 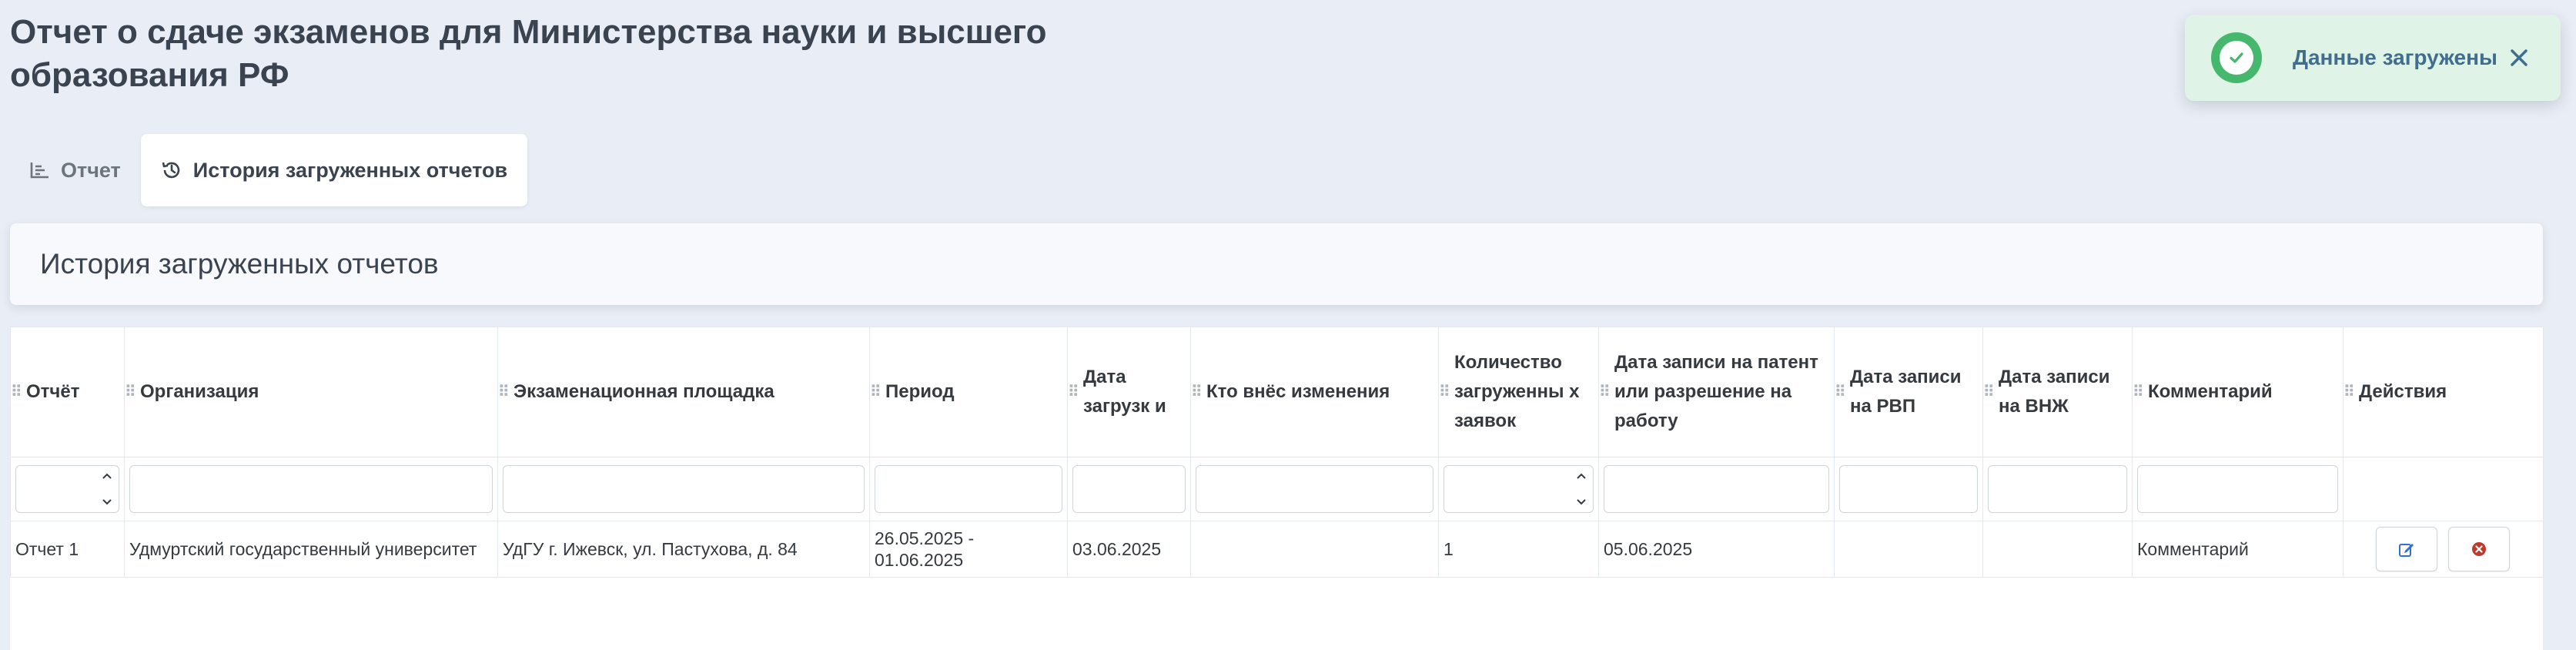 What do you see at coordinates (2057, 392) in the screenshot?
I see `column-header: ⠿ Дата записи на ВНЖ` at bounding box center [2057, 392].